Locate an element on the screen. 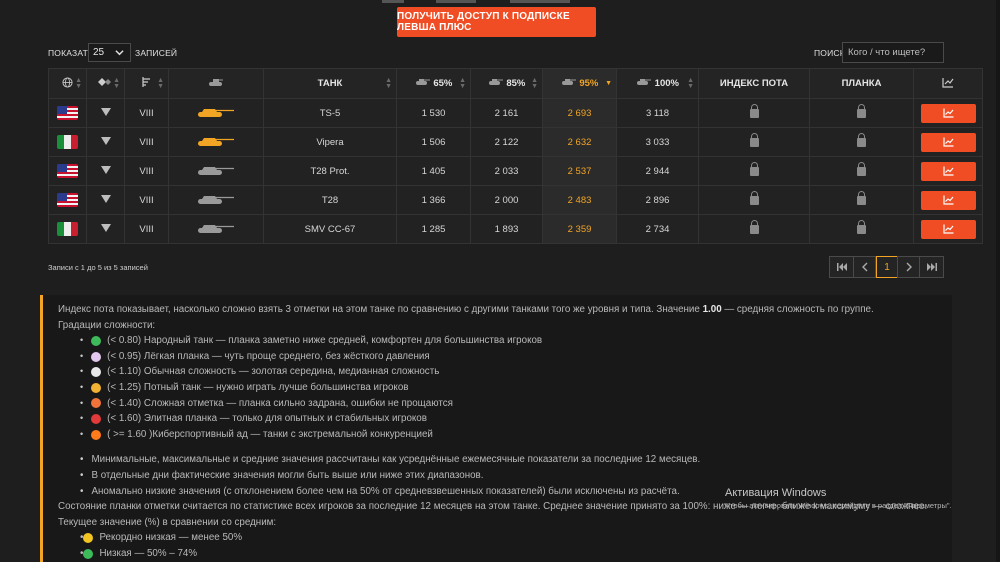 The image size is (1000, 562). col-85: 85% ▲ ▼ is located at coordinates (506, 83).